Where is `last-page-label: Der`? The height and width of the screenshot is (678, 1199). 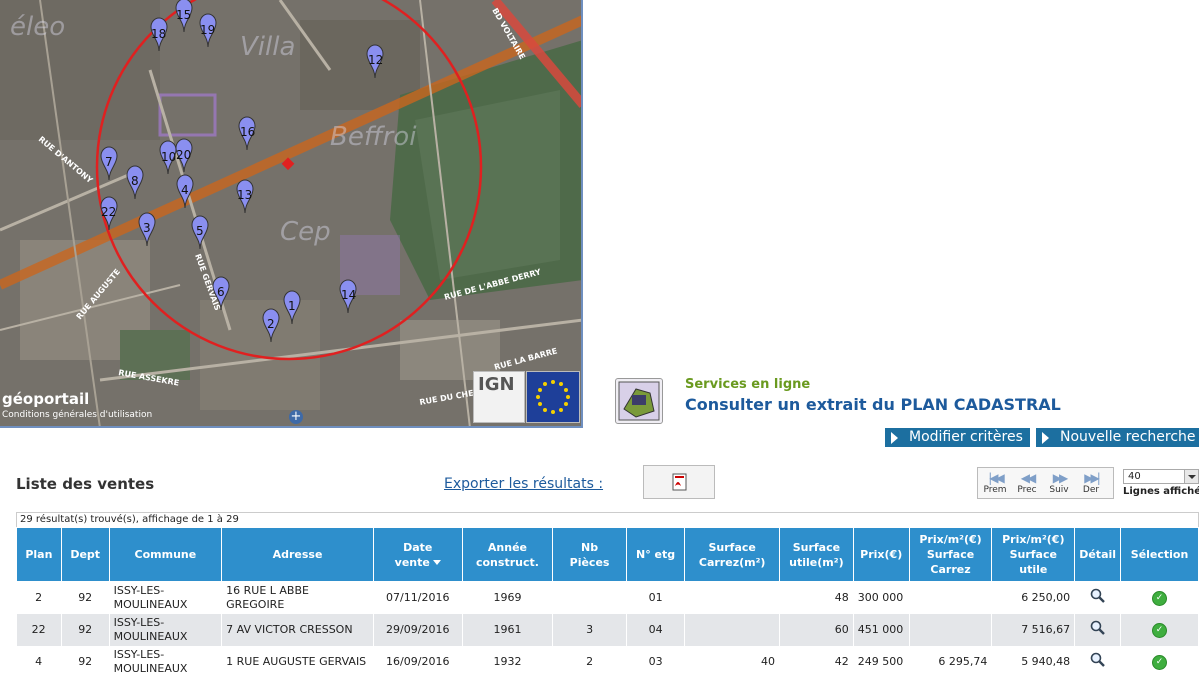 last-page-label: Der is located at coordinates (1091, 490).